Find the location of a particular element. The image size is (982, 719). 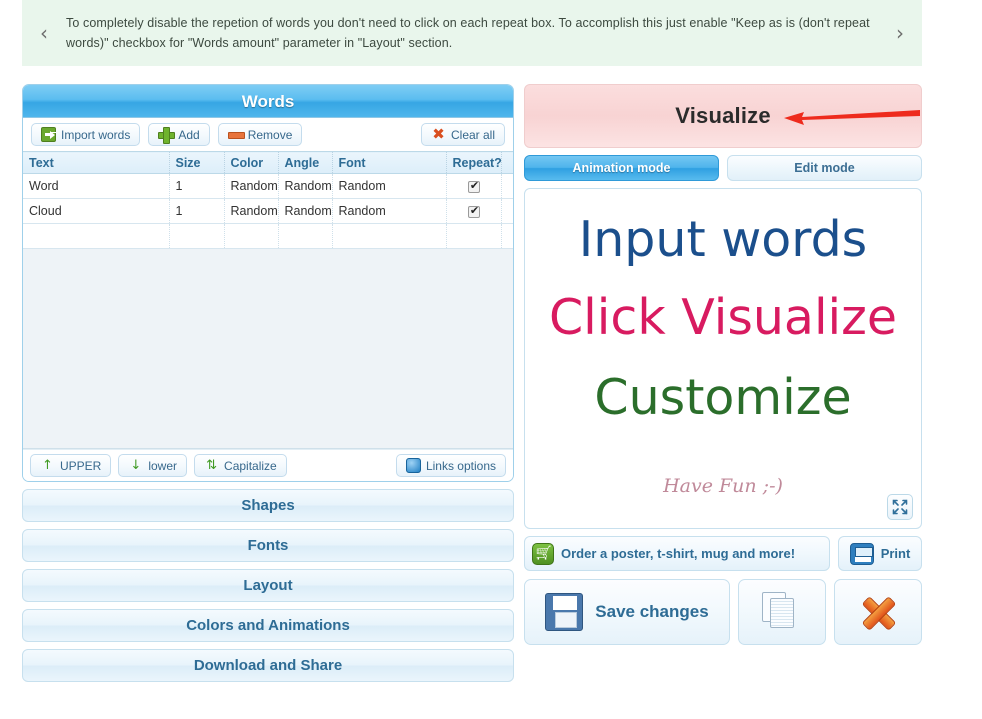

order-label: Order a poster, t-shirt, mug and more! is located at coordinates (678, 553).